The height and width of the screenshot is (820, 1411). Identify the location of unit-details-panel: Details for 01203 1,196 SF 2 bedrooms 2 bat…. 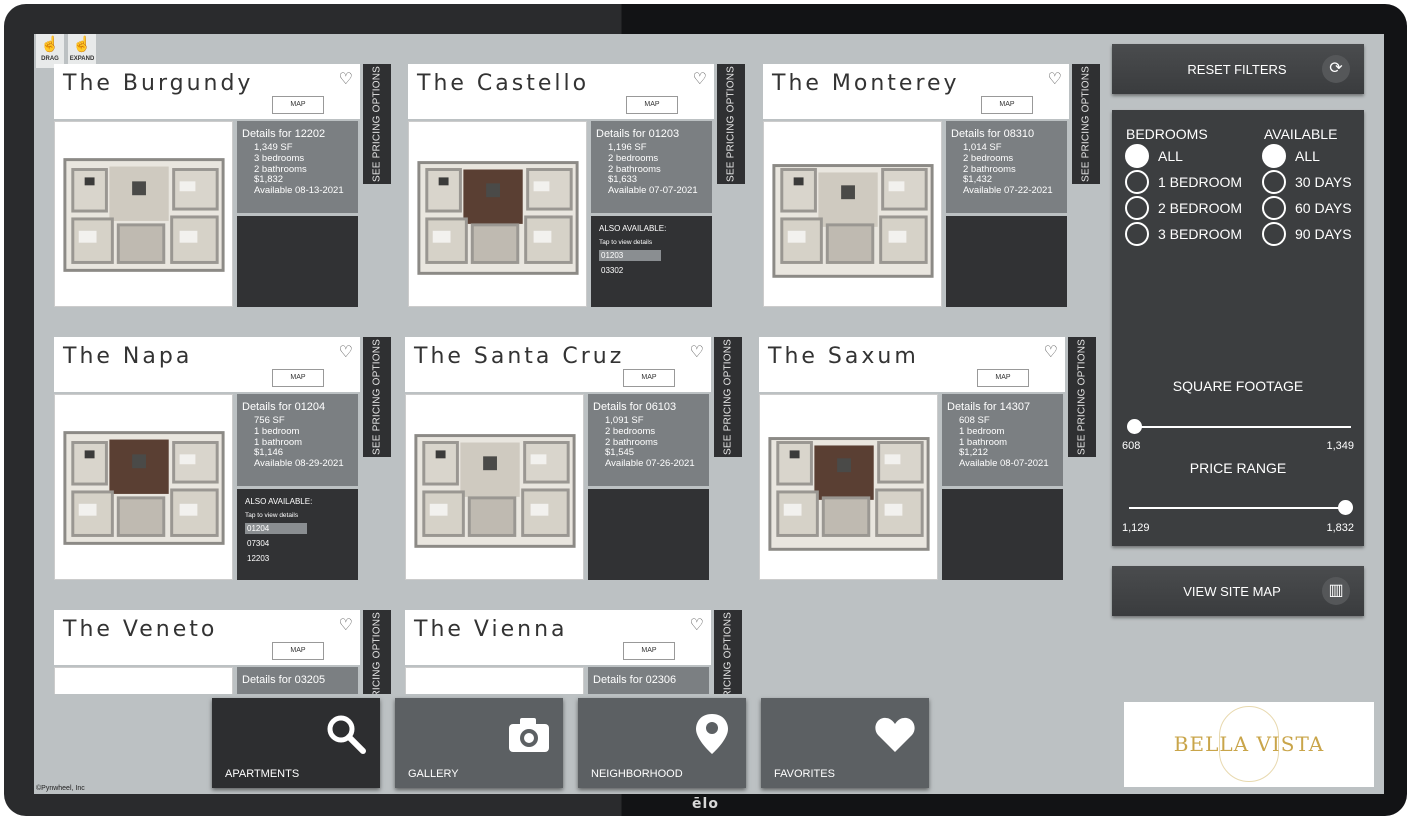
(651, 167).